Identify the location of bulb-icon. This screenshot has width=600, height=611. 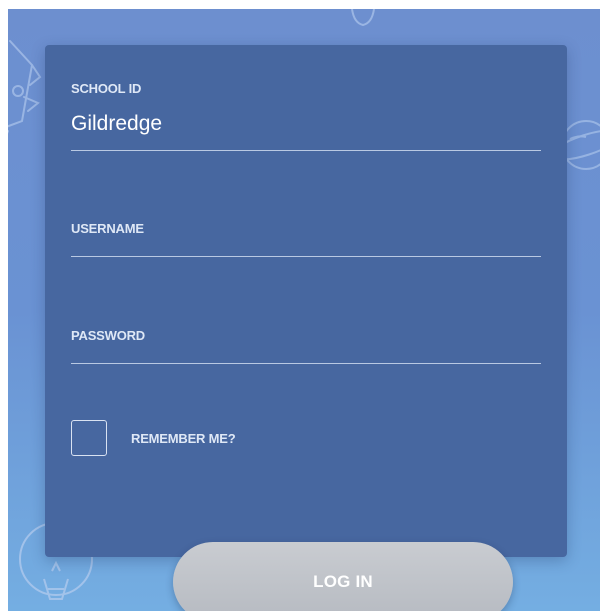
(363, 18).